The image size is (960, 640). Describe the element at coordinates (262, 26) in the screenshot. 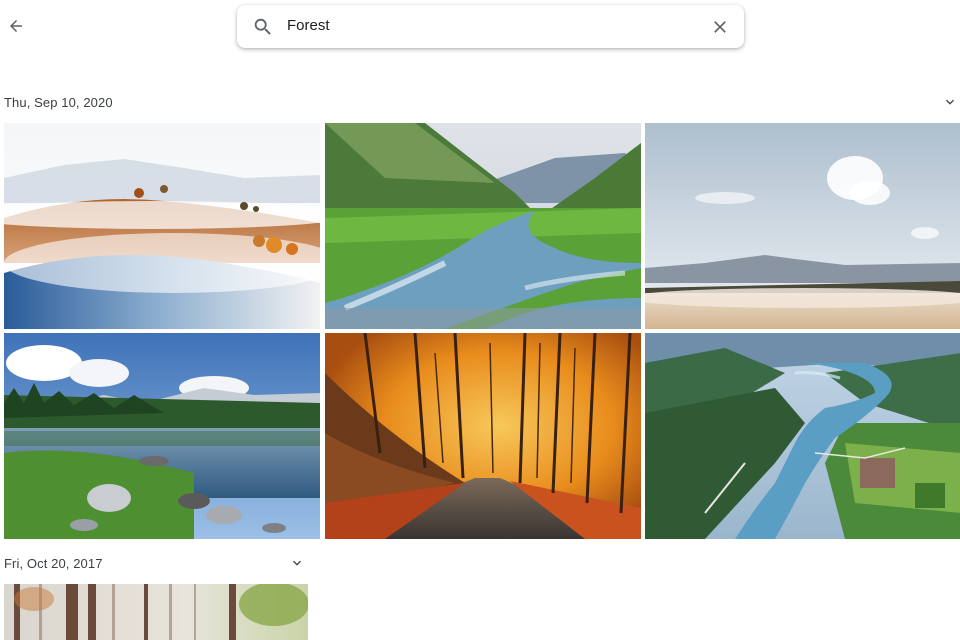

I see `search-icon` at that location.